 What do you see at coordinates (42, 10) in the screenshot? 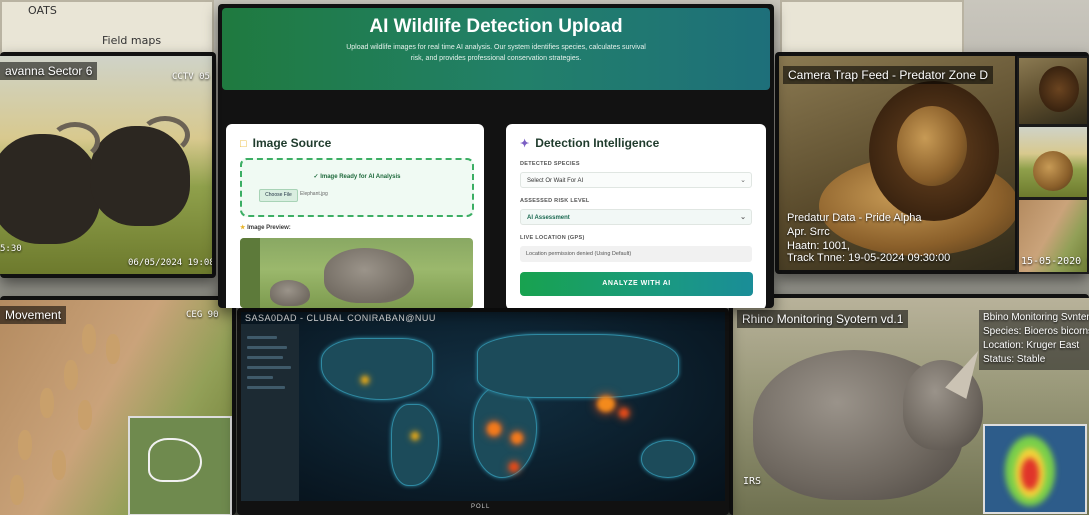
I see `wall-map-text: OATS` at bounding box center [42, 10].